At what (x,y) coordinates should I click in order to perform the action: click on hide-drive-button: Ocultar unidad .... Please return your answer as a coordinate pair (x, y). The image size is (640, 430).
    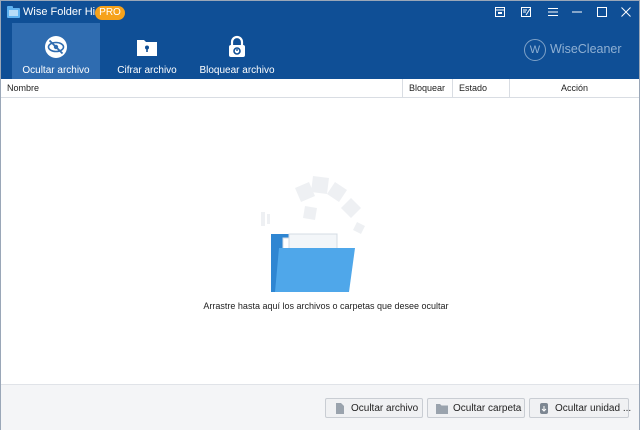
    Looking at the image, I should click on (580, 408).